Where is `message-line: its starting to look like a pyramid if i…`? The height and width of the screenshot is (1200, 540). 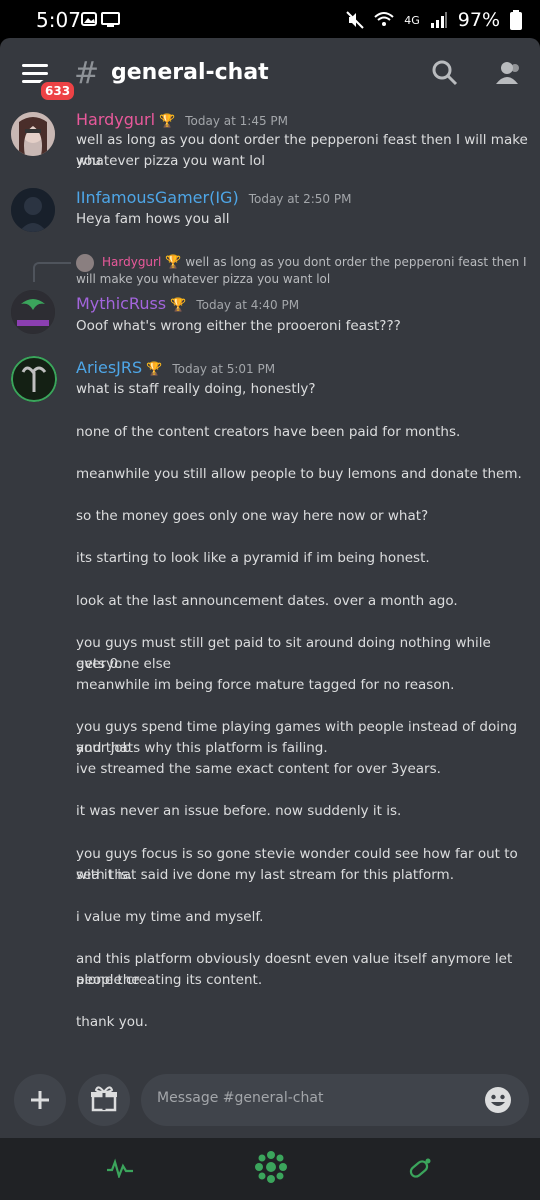 message-line: its starting to look like a pyramid if i… is located at coordinates (253, 558).